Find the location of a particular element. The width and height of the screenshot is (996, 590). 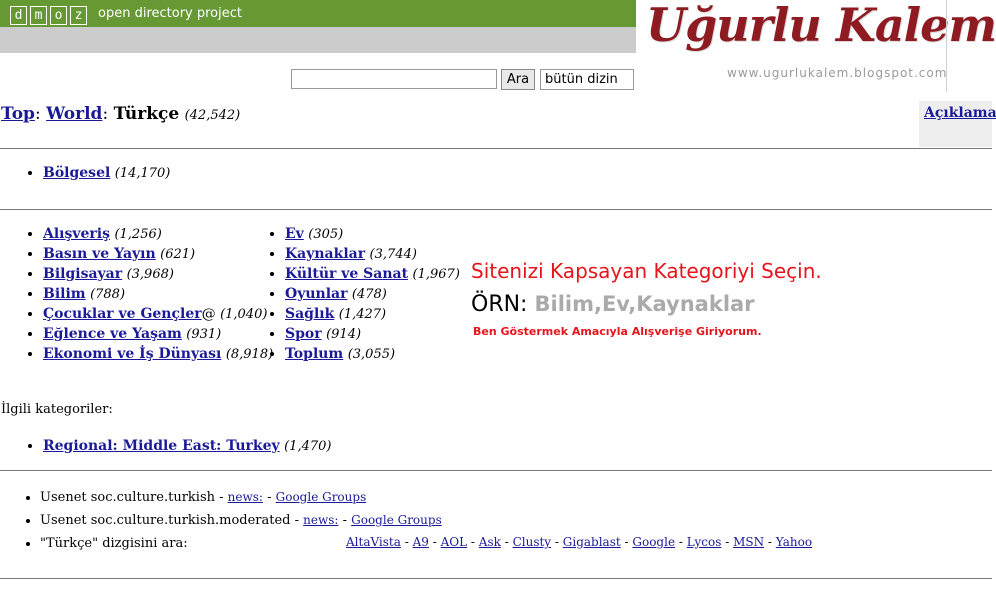

header-gray-bar is located at coordinates (318, 40).